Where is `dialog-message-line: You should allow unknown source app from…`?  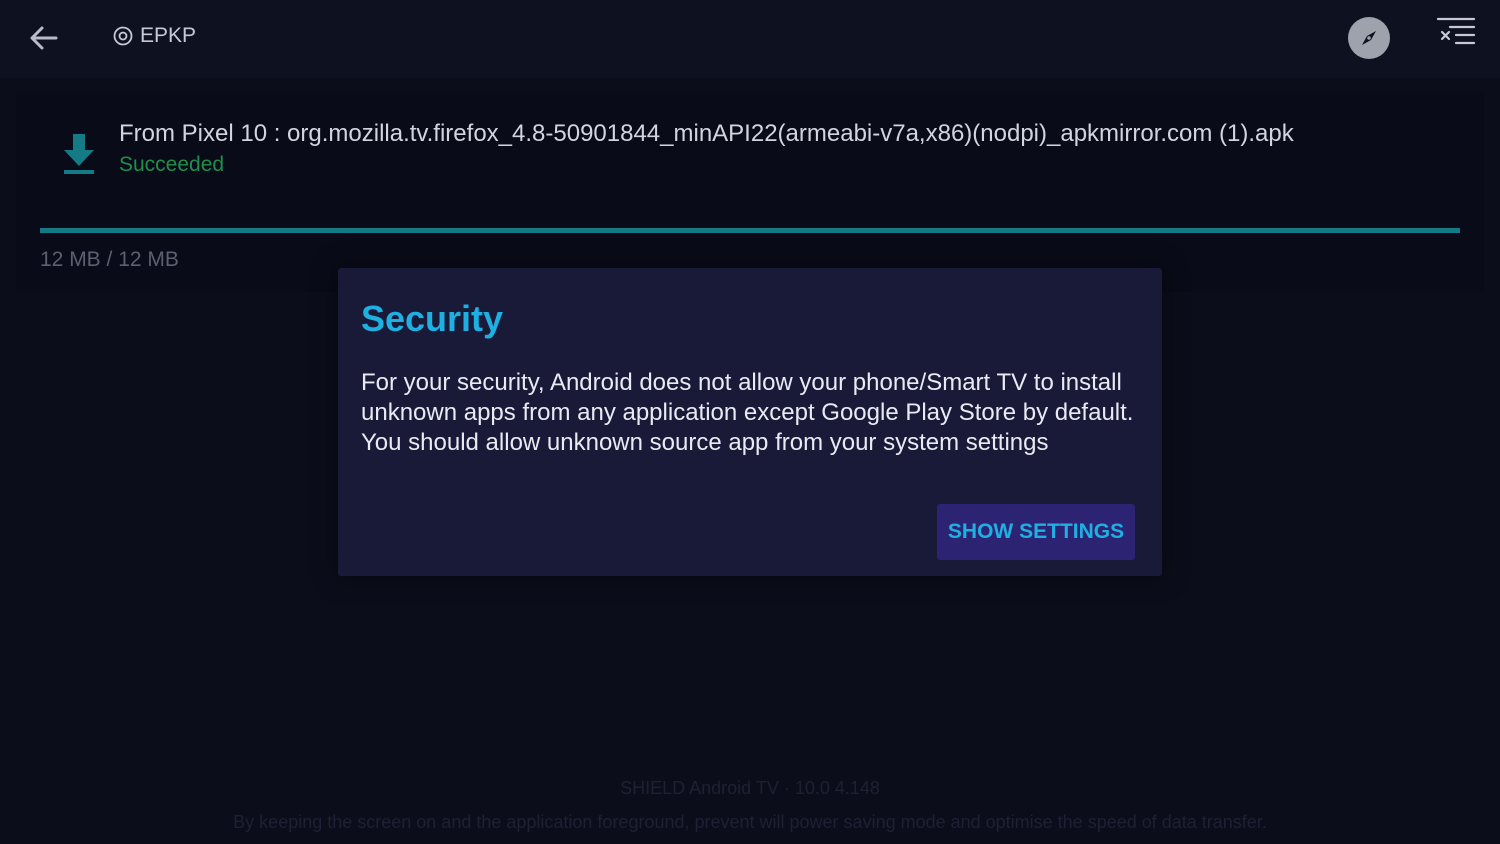
dialog-message-line: You should allow unknown source app from… is located at coordinates (705, 442).